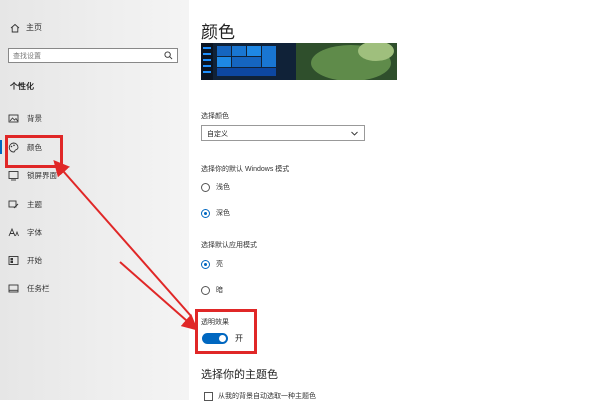 The height and width of the screenshot is (401, 600). What do you see at coordinates (13, 118) in the screenshot?
I see `picture-icon` at bounding box center [13, 118].